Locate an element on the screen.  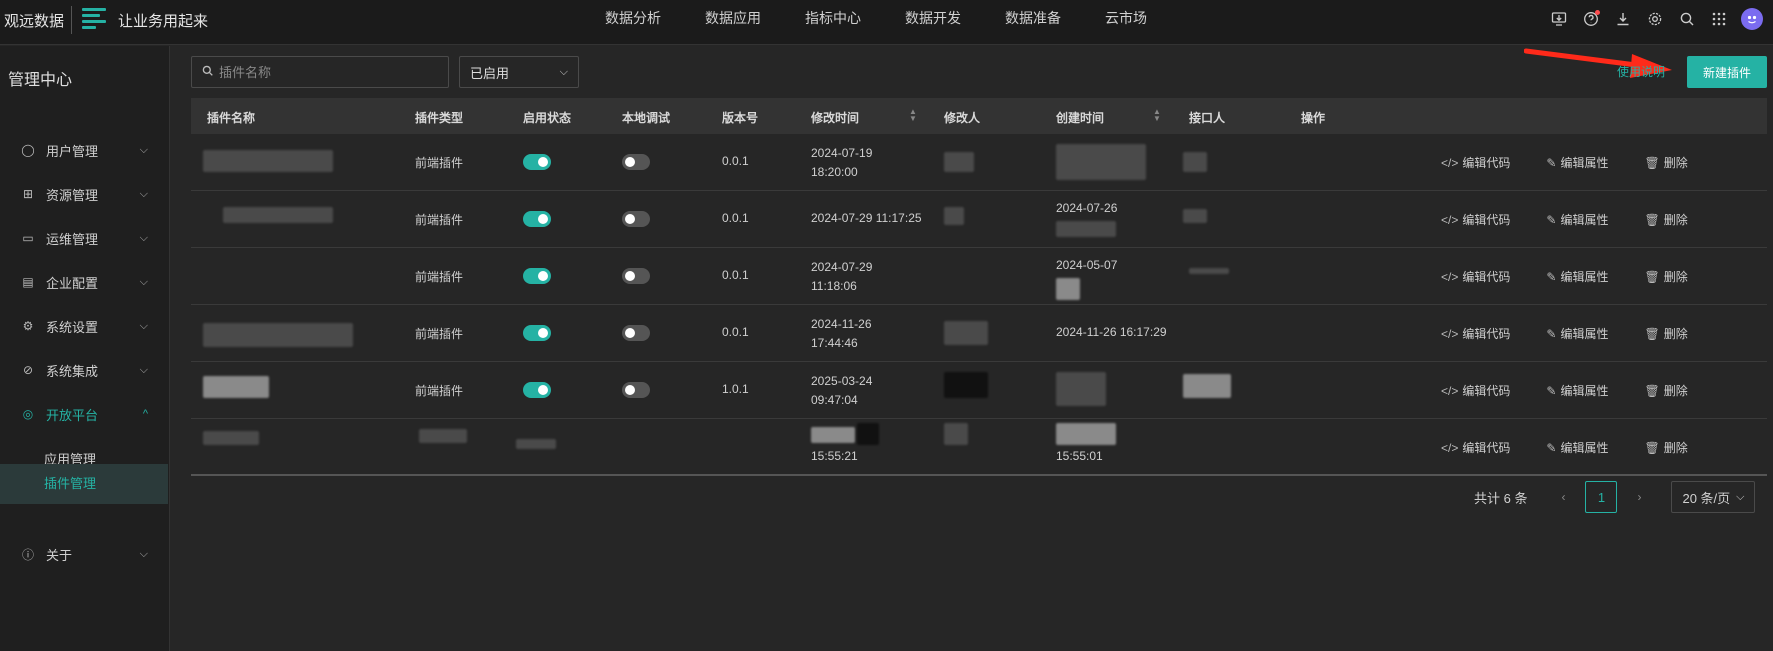
modified-time: 2024-11-26 17:44:46 is located at coordinates (841, 333).